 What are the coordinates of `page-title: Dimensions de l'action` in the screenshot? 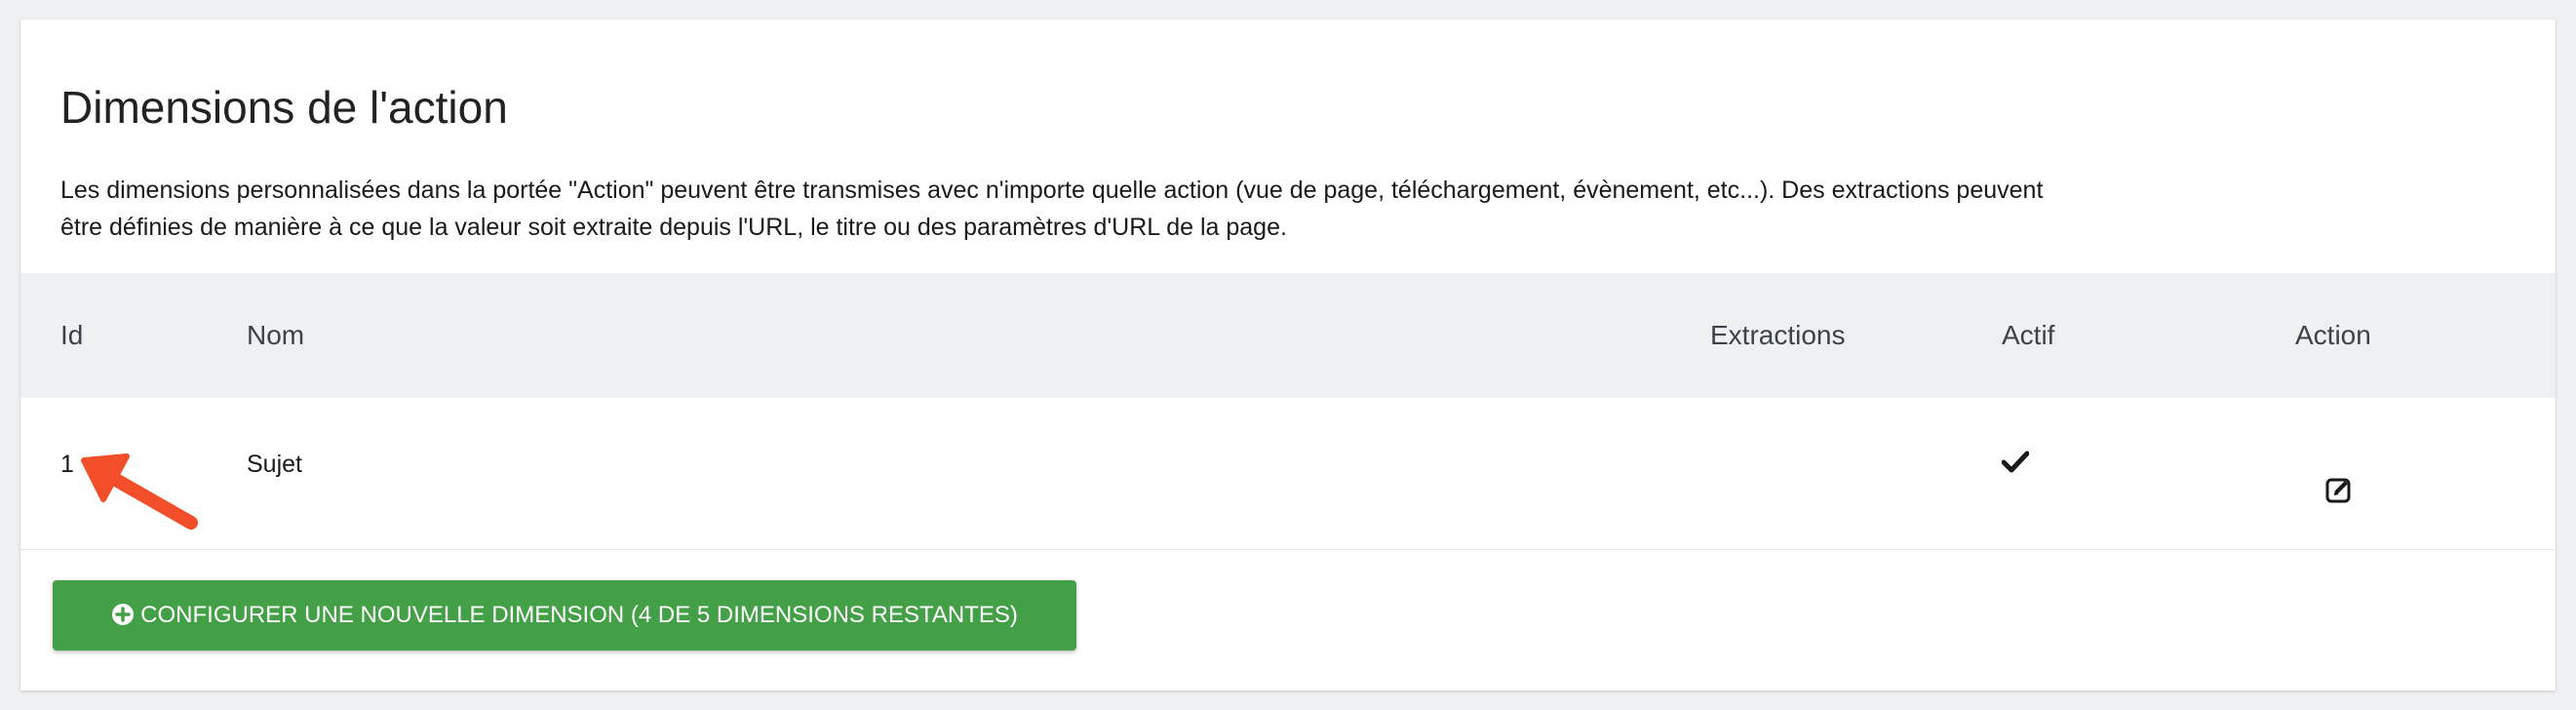 It's located at (284, 107).